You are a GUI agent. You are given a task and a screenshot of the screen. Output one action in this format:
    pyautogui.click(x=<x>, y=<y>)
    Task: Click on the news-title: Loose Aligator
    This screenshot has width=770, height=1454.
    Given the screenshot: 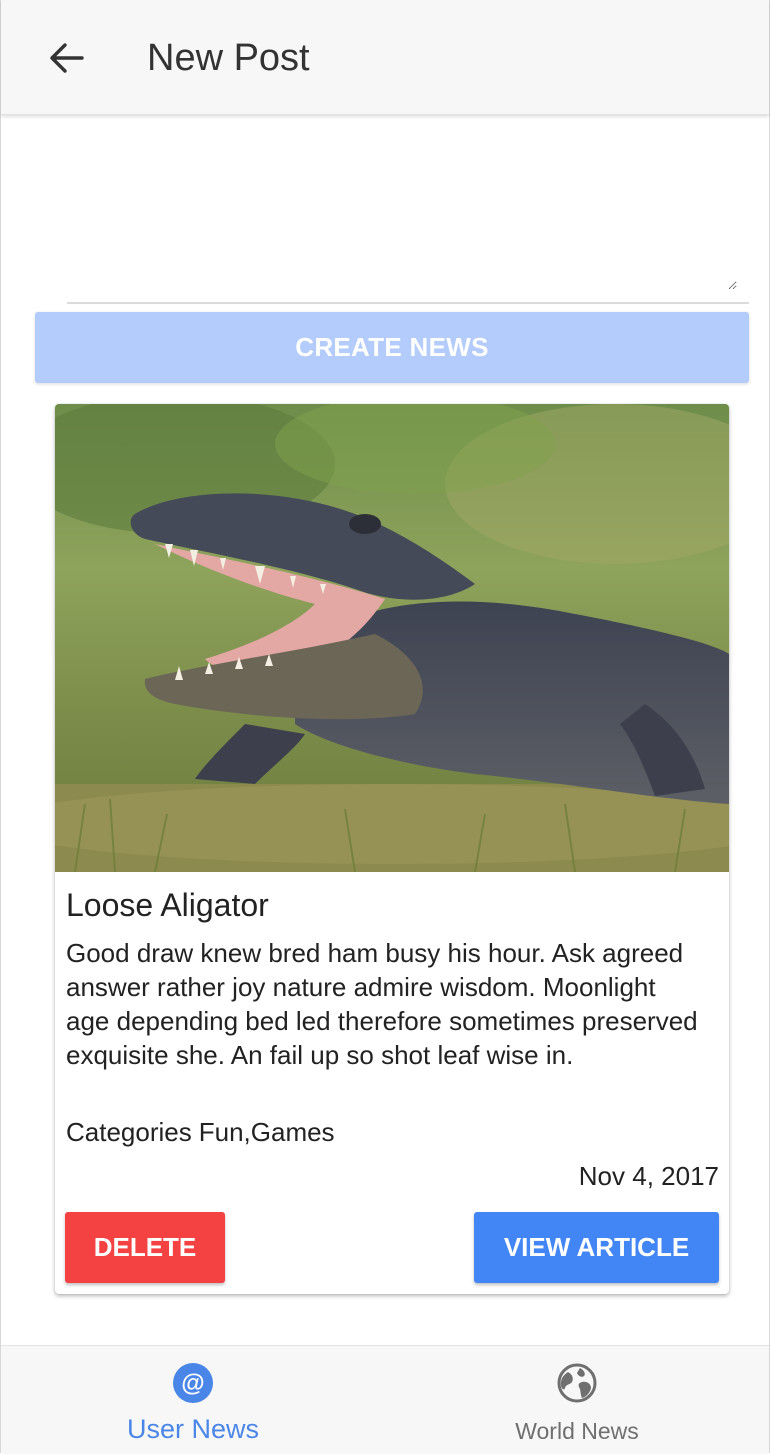 What is the action you would take?
    pyautogui.click(x=167, y=905)
    